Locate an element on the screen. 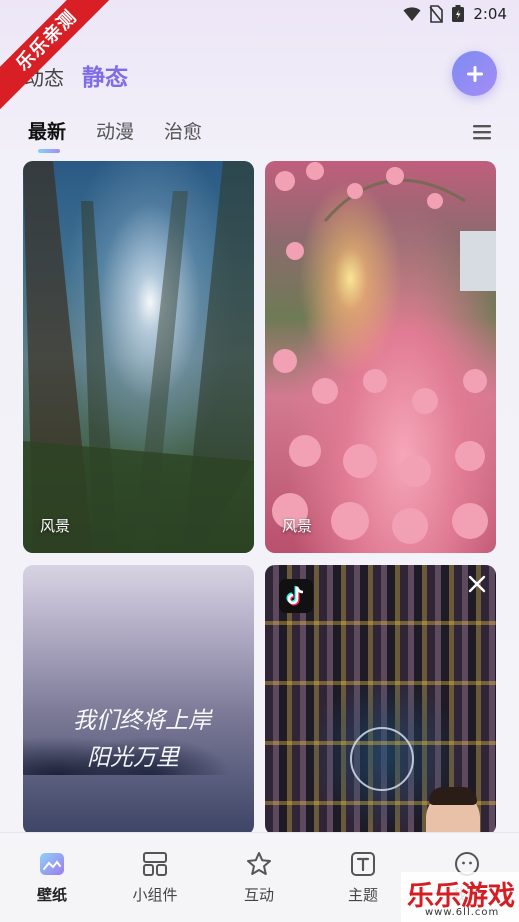 Image resolution: width=519 pixels, height=922 pixels. quote-line-2: 阳光万里 is located at coordinates (133, 757).